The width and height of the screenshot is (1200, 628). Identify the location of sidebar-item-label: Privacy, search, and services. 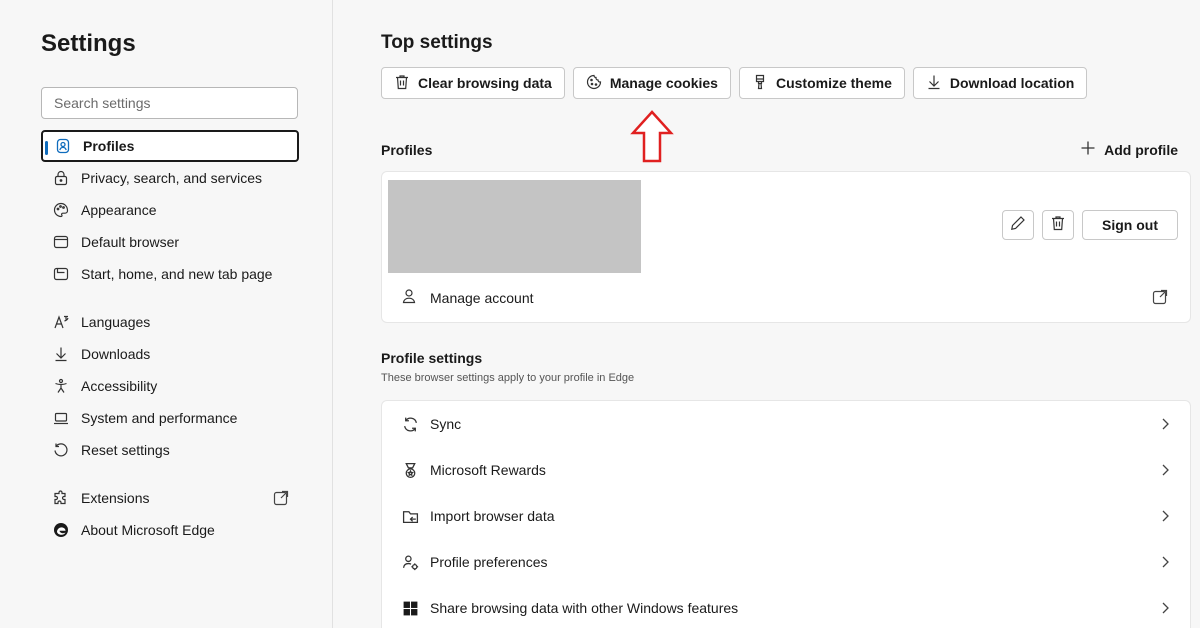
(172, 178).